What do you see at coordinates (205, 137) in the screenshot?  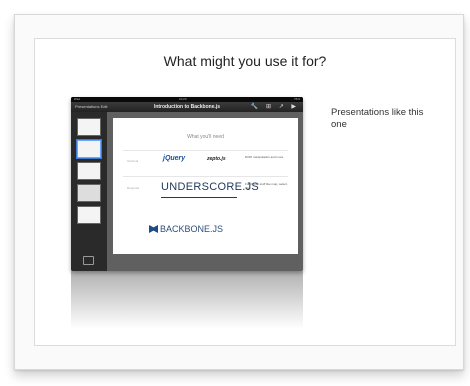 I see `inner-heading: What you'll need` at bounding box center [205, 137].